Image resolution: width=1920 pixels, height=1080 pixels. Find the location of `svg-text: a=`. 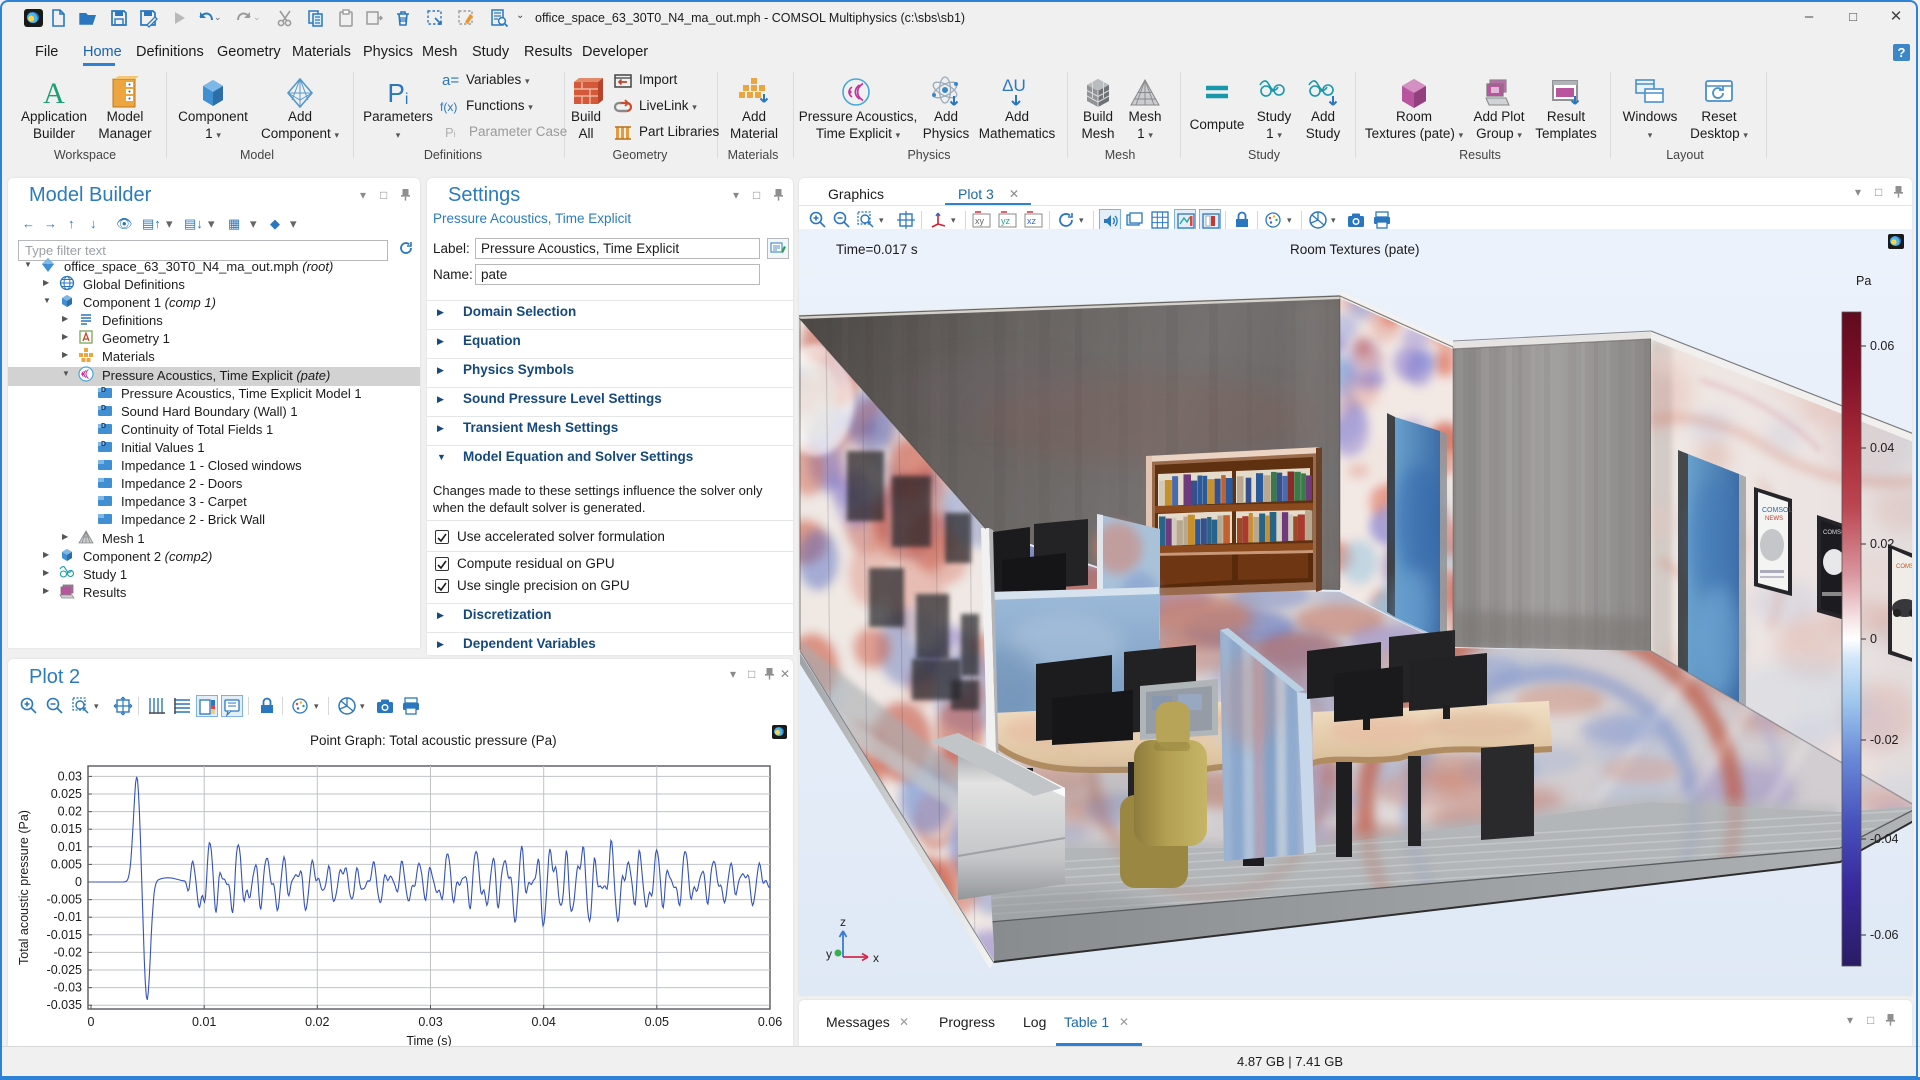

svg-text: a= is located at coordinates (450, 80).